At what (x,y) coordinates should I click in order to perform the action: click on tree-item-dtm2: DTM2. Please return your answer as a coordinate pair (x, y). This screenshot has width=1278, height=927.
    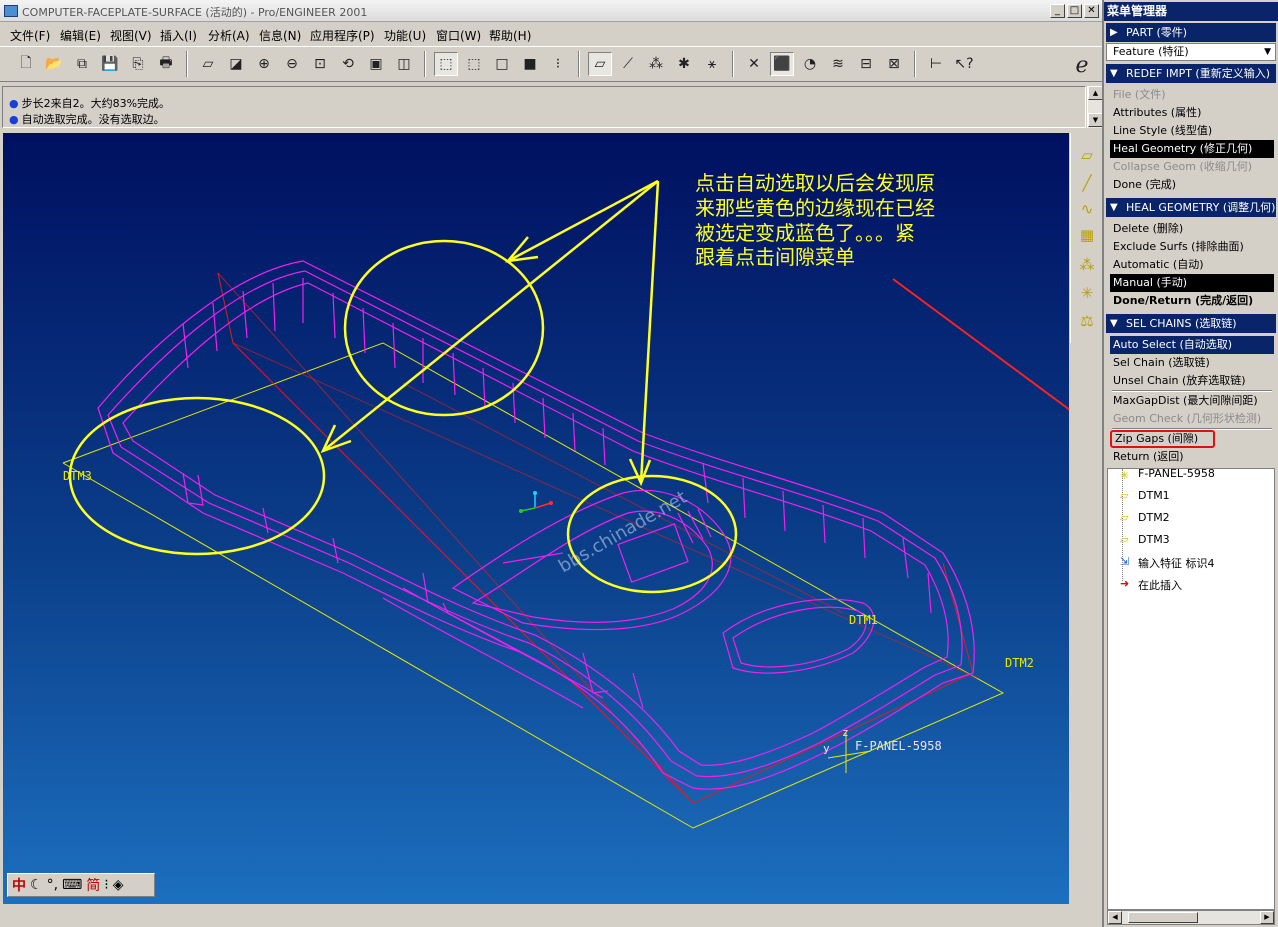
    Looking at the image, I should click on (1154, 517).